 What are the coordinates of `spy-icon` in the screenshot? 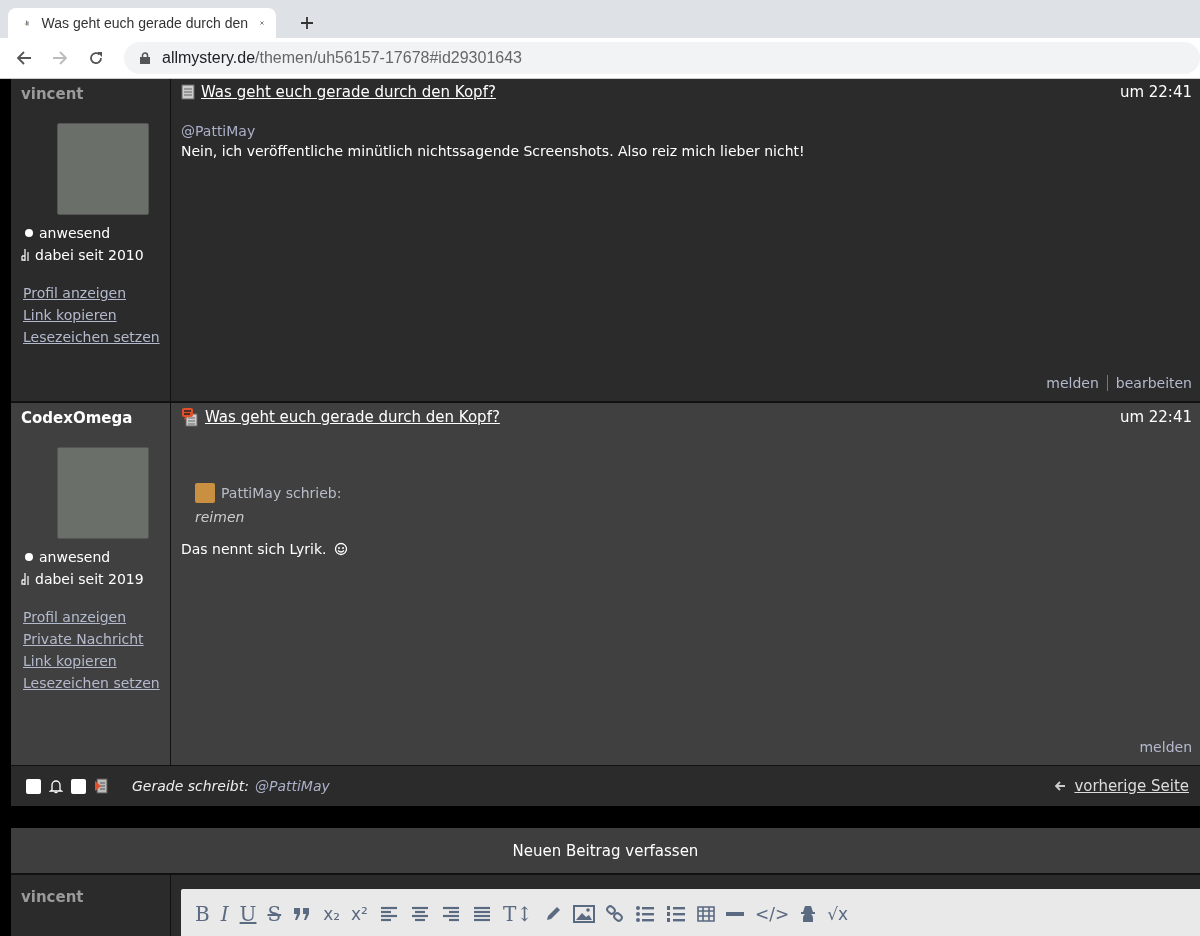 It's located at (808, 914).